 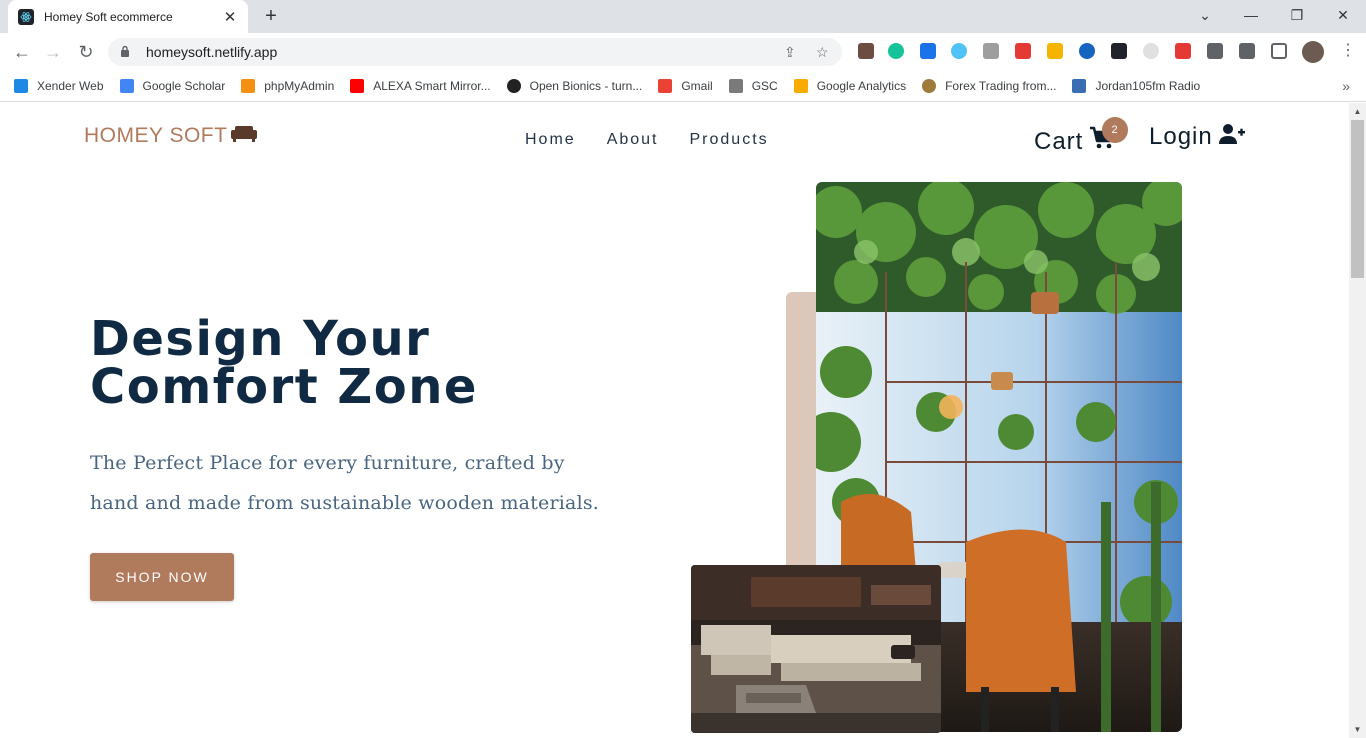 I want to click on gsc-icon, so click(x=735, y=86).